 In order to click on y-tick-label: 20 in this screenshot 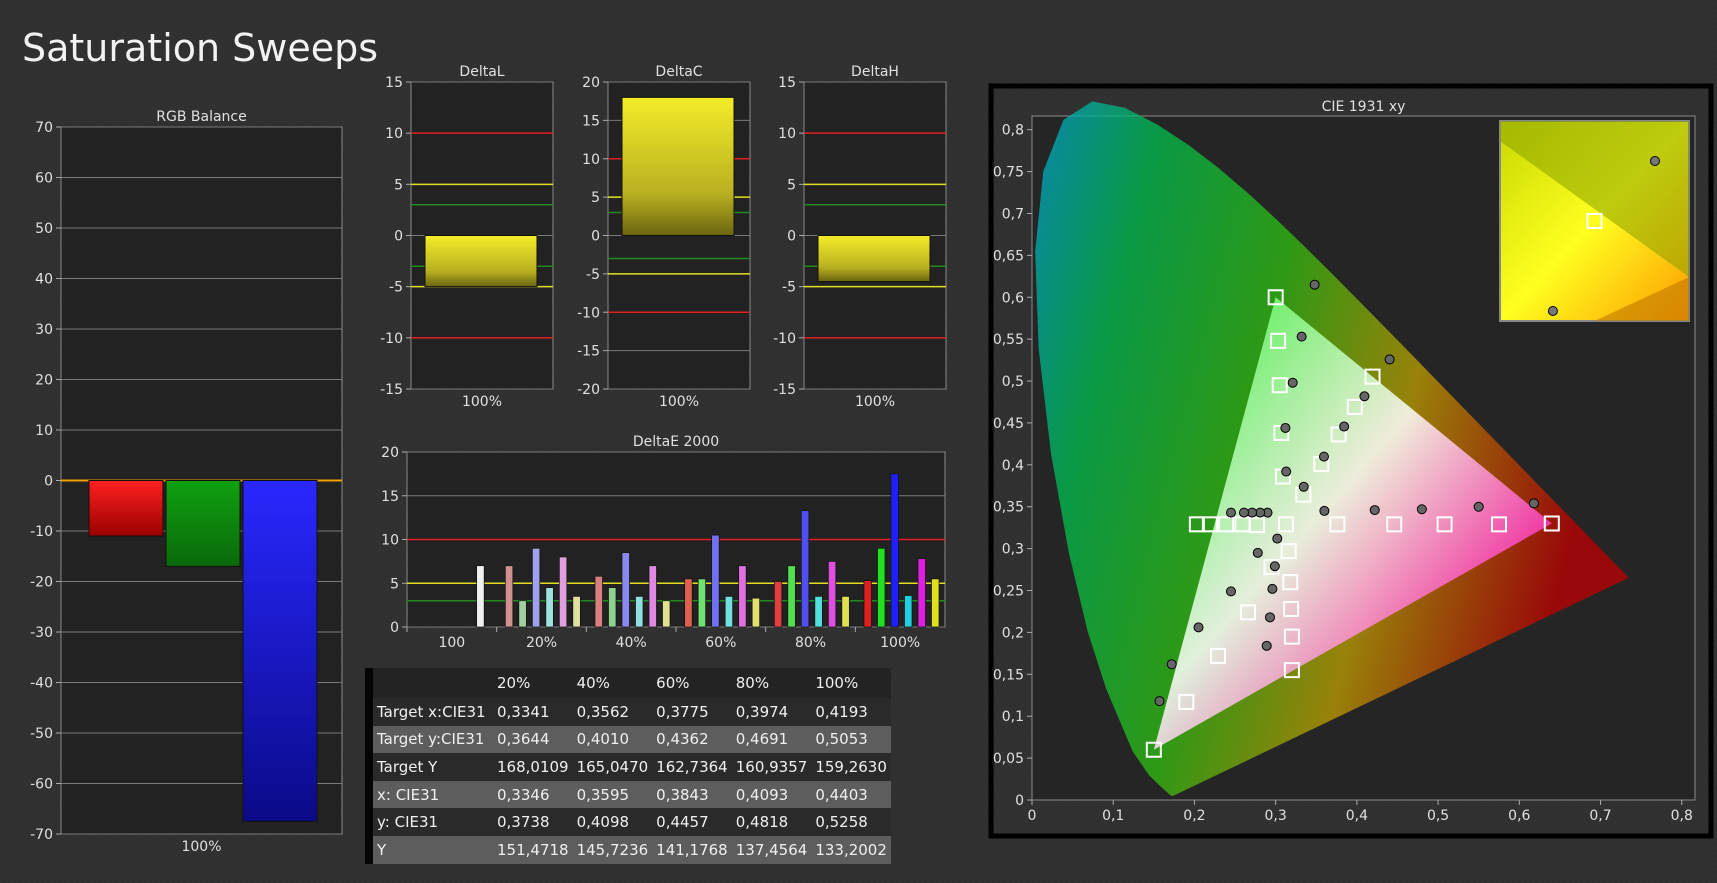, I will do `click(390, 453)`.